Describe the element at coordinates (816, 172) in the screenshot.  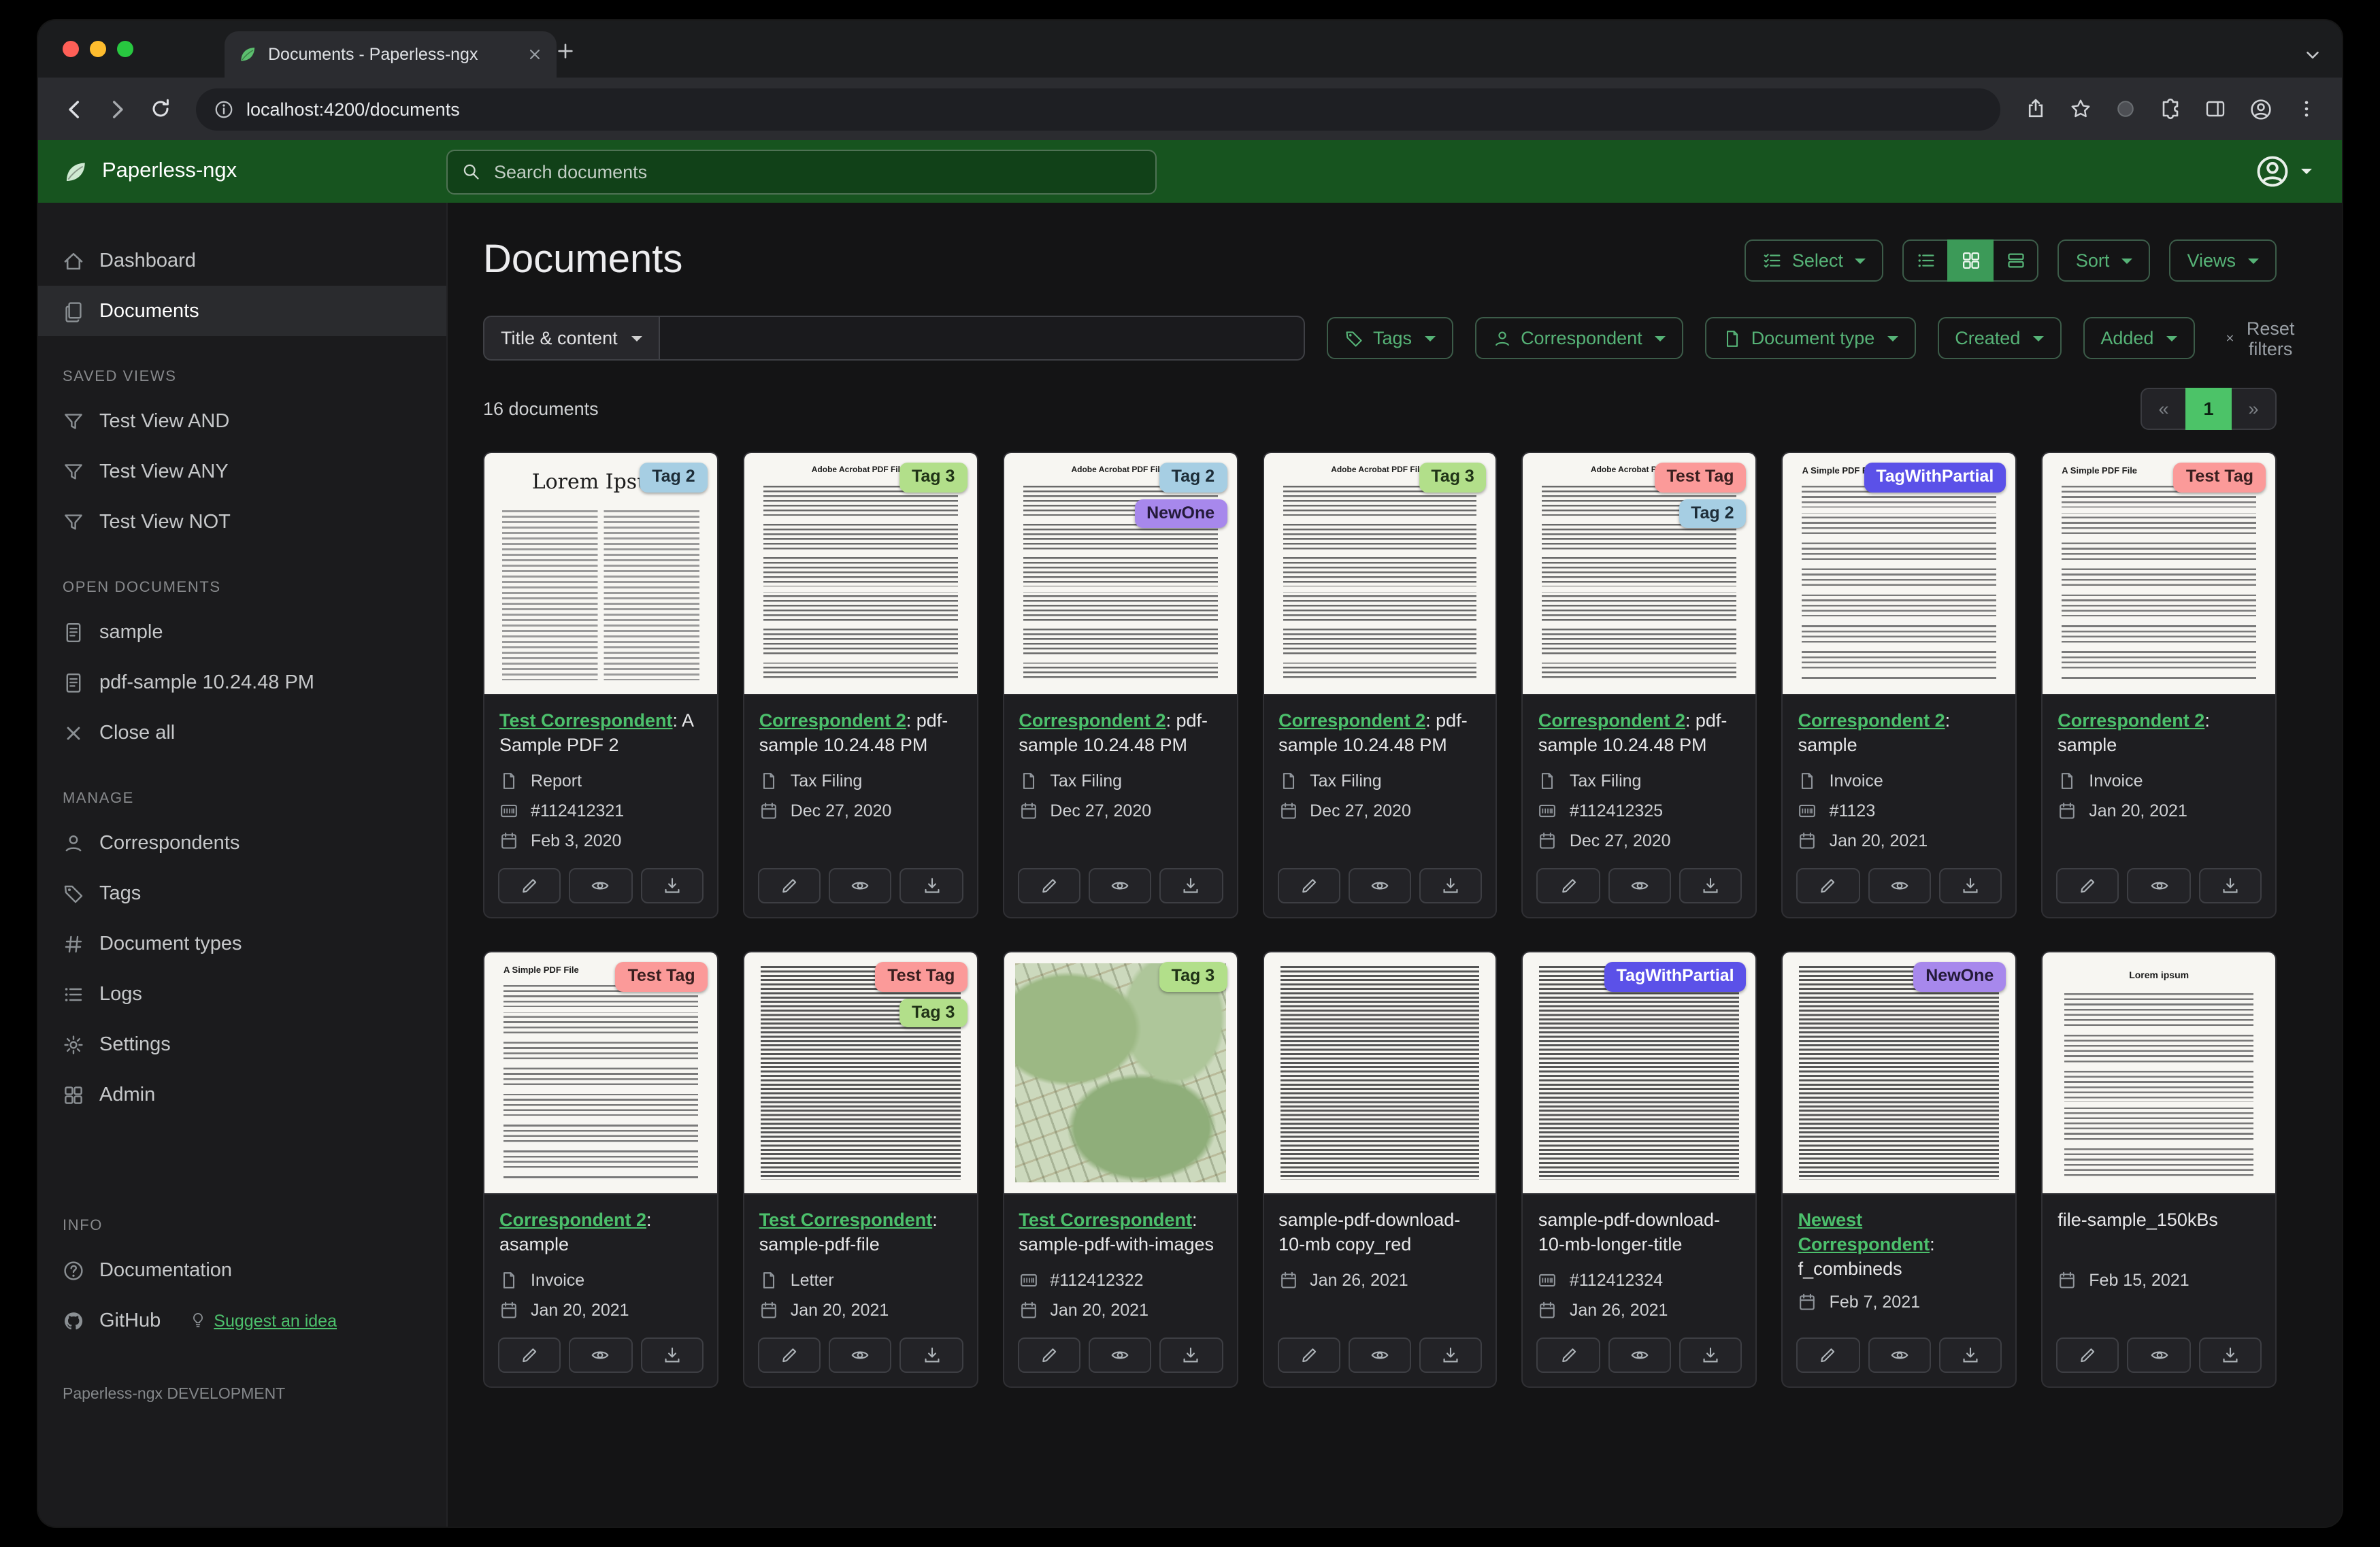
I see `global-search-input` at that location.